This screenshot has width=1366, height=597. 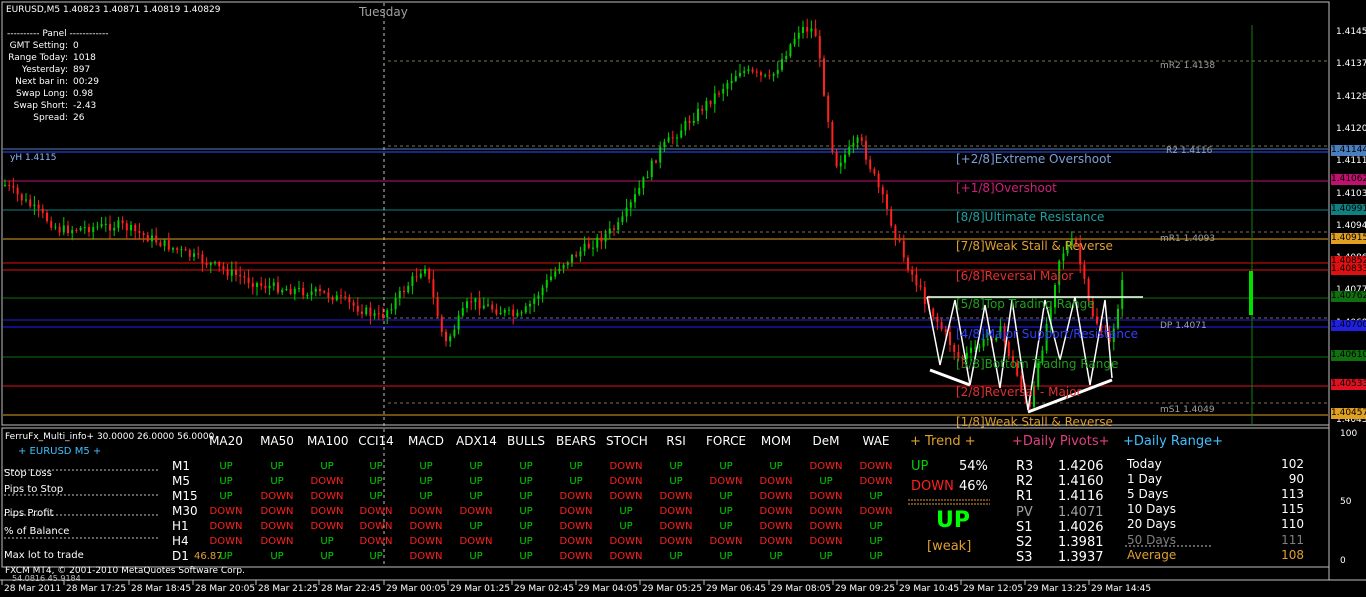 I want to click on subwindow-pair: + EURUSD M5 +, so click(x=60, y=451).